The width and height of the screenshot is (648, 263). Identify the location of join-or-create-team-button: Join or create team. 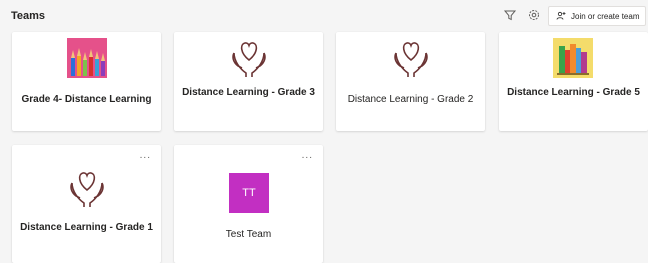
(597, 16).